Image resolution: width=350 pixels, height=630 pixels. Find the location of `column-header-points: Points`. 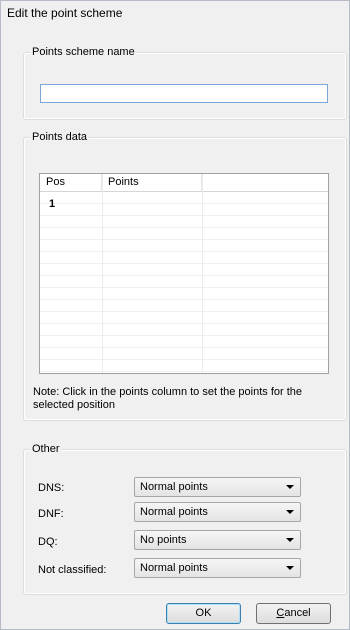

column-header-points: Points is located at coordinates (152, 182).